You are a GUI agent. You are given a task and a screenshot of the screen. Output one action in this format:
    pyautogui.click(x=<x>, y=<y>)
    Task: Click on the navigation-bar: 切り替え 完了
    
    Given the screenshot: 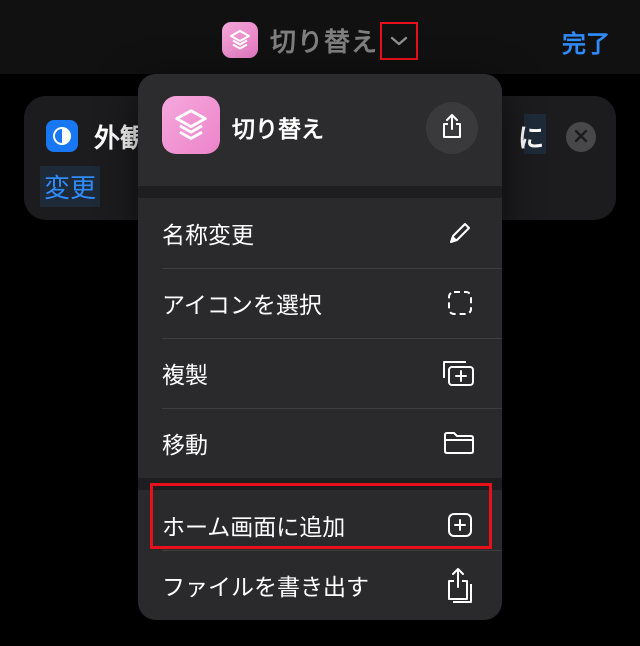 What is the action you would take?
    pyautogui.click(x=320, y=37)
    